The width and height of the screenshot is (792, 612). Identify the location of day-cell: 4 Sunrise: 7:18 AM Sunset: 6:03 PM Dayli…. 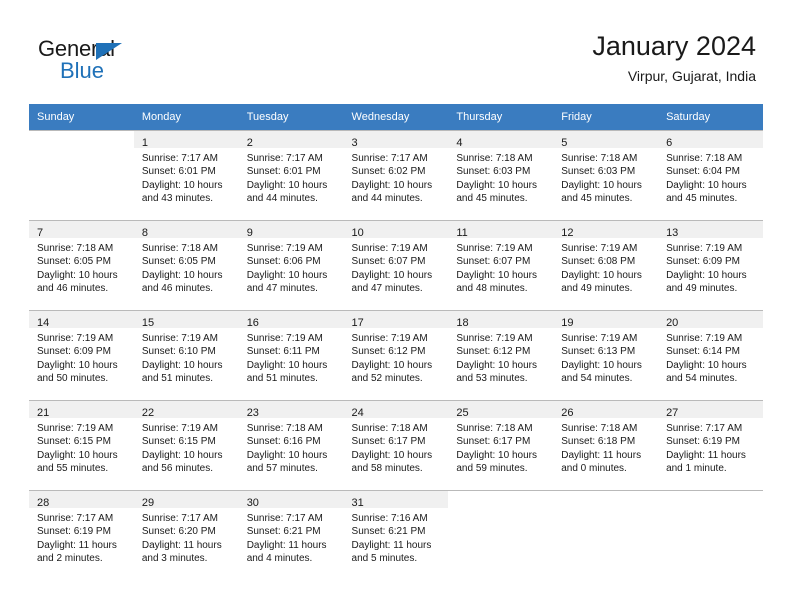
(501, 175).